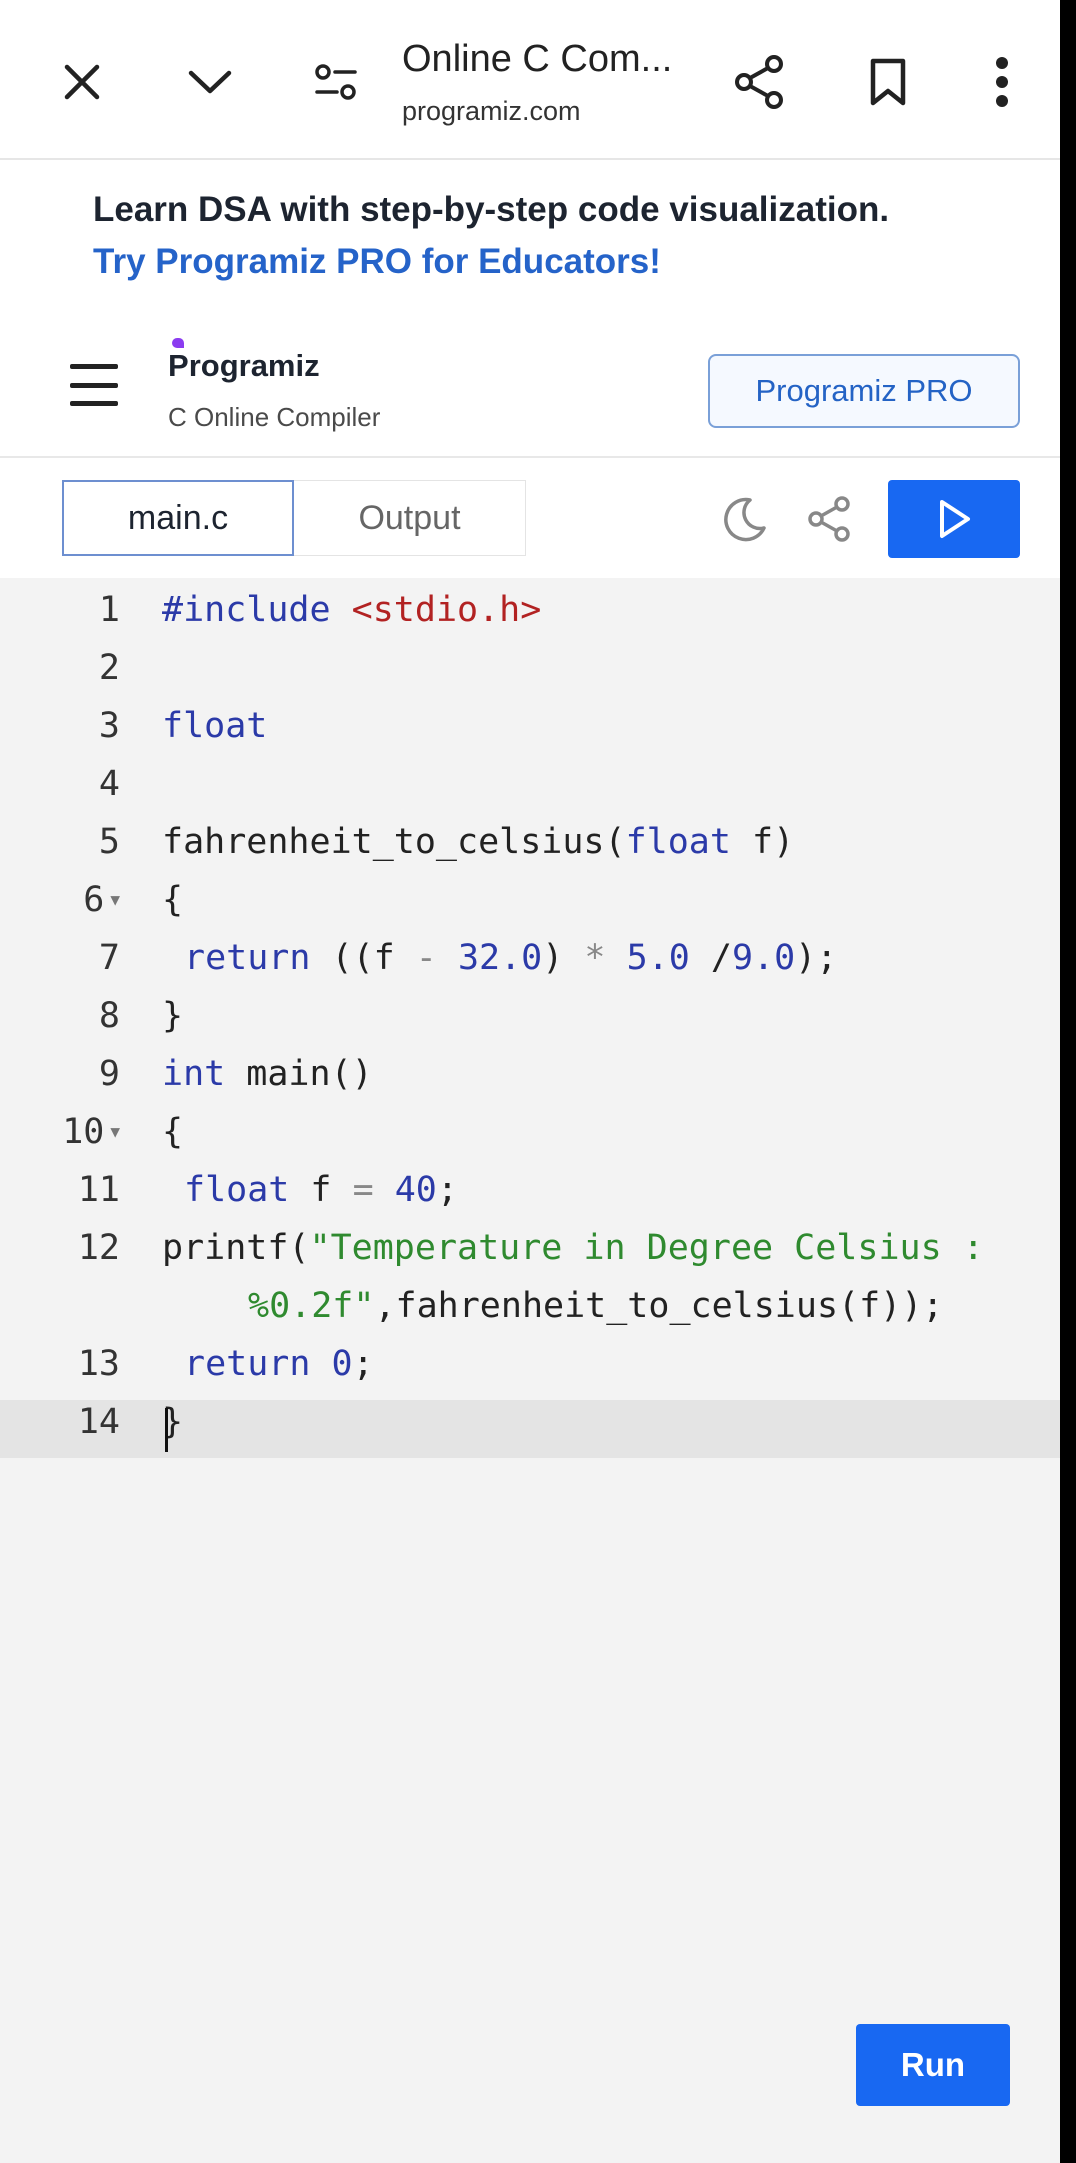 This screenshot has height=2163, width=1076. I want to click on run-button: Run, so click(933, 2065).